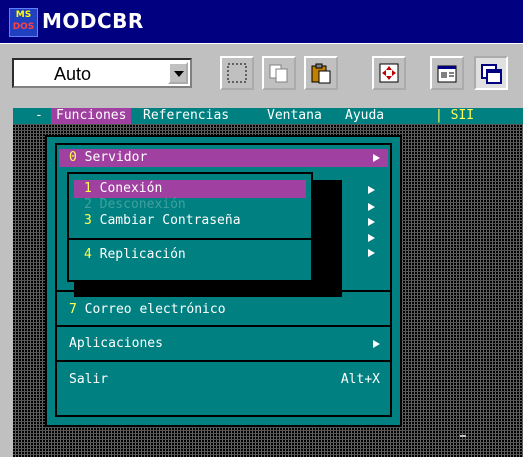  Describe the element at coordinates (463, 436) in the screenshot. I see `text-cursor` at that location.